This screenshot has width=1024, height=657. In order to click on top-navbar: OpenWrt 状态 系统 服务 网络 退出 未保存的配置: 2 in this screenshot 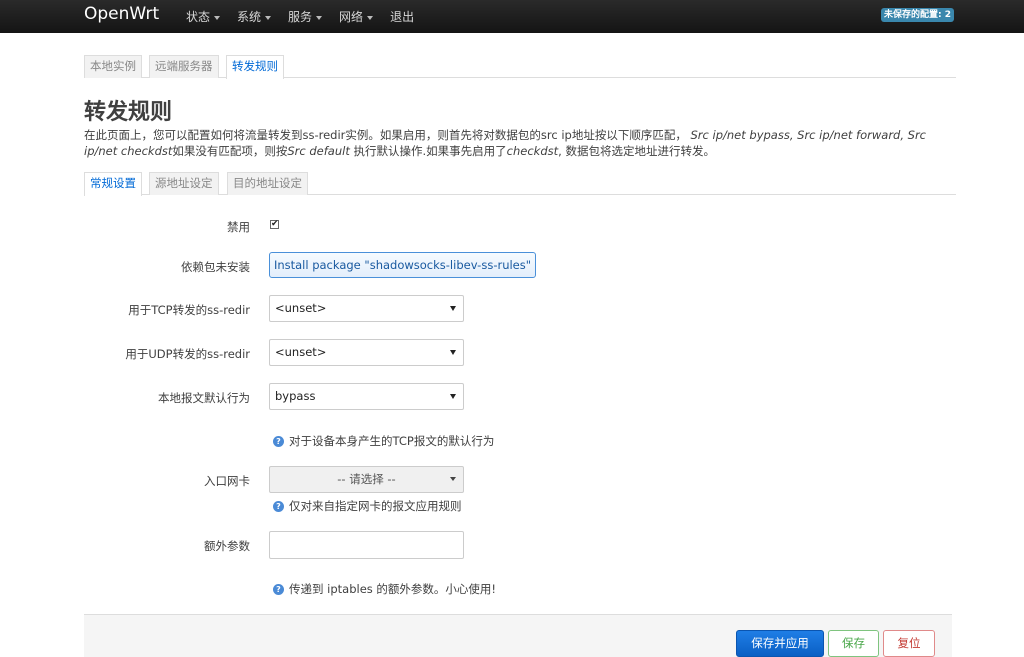, I will do `click(512, 16)`.